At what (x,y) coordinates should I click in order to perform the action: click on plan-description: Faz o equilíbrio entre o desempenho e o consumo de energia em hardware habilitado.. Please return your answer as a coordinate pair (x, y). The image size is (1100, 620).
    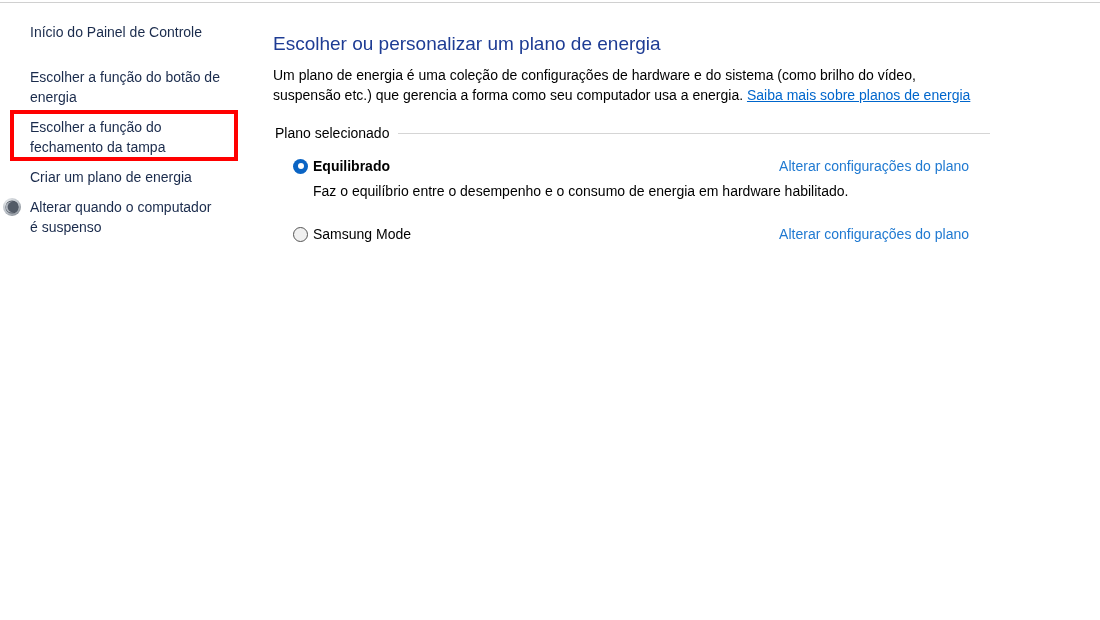
    Looking at the image, I should click on (581, 191).